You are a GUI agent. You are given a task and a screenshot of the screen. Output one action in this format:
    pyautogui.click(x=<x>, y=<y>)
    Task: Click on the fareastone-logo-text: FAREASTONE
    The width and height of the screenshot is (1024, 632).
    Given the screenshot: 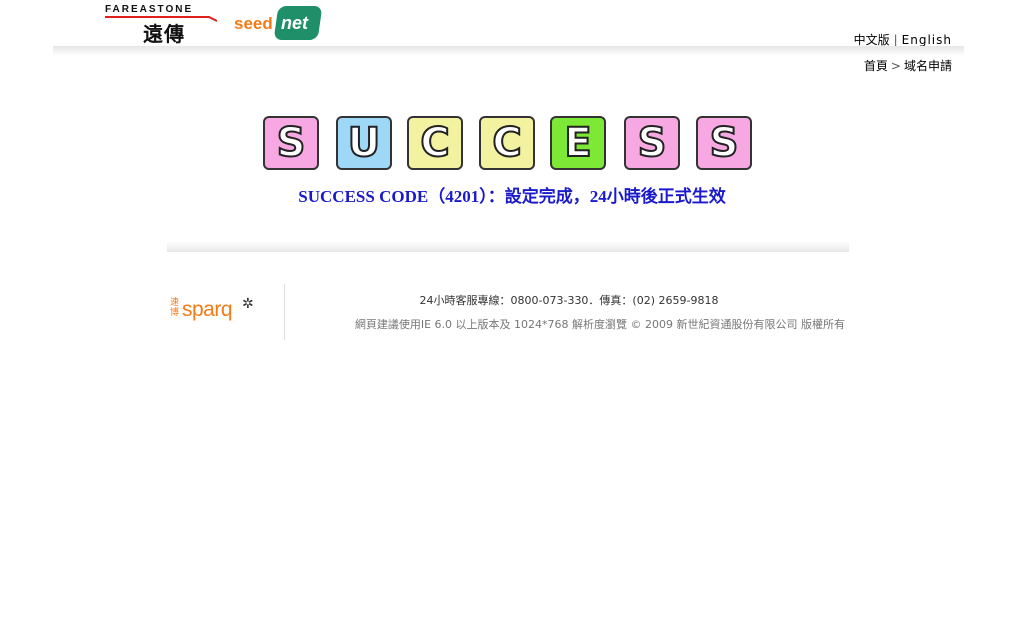 What is the action you would take?
    pyautogui.click(x=149, y=9)
    